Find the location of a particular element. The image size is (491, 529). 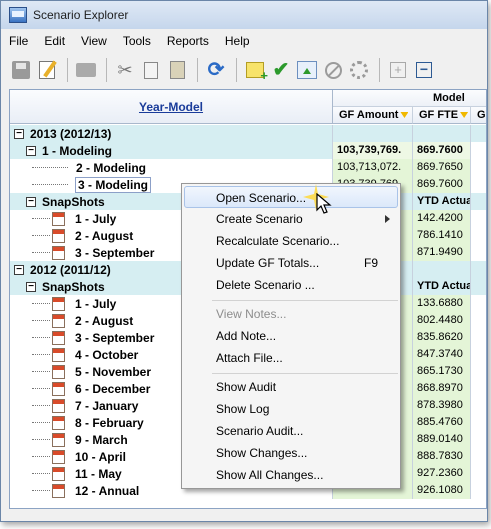

paste-button is located at coordinates (177, 70).